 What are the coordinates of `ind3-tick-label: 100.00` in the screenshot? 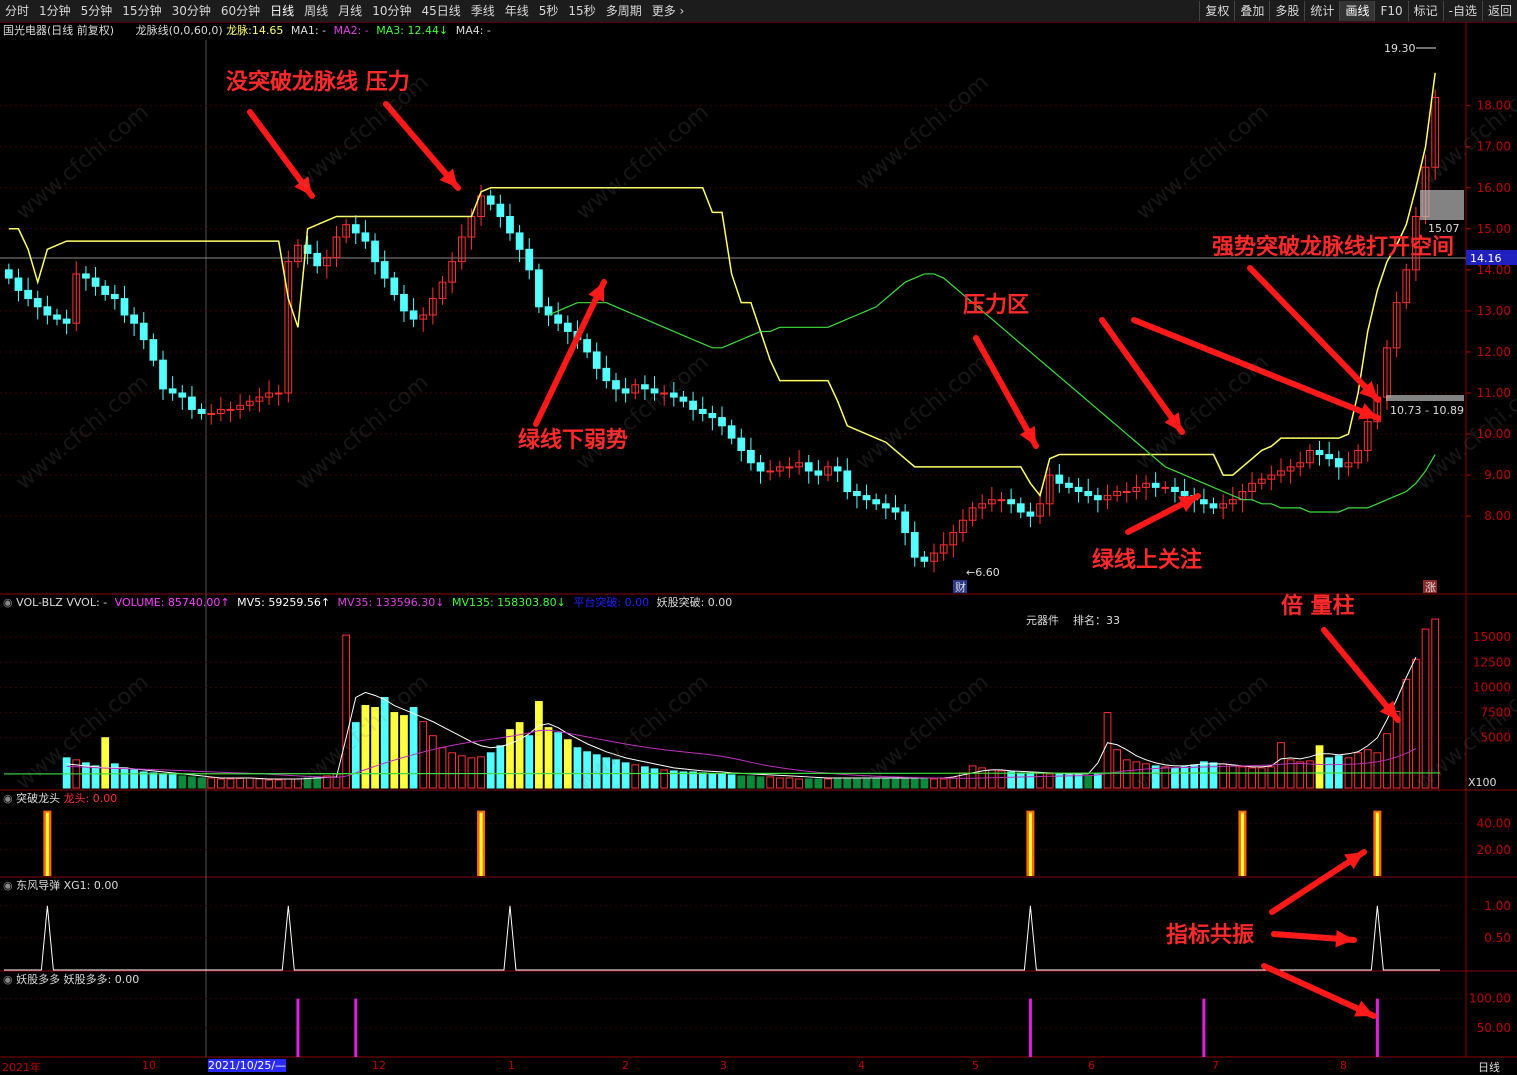 It's located at (1490, 999).